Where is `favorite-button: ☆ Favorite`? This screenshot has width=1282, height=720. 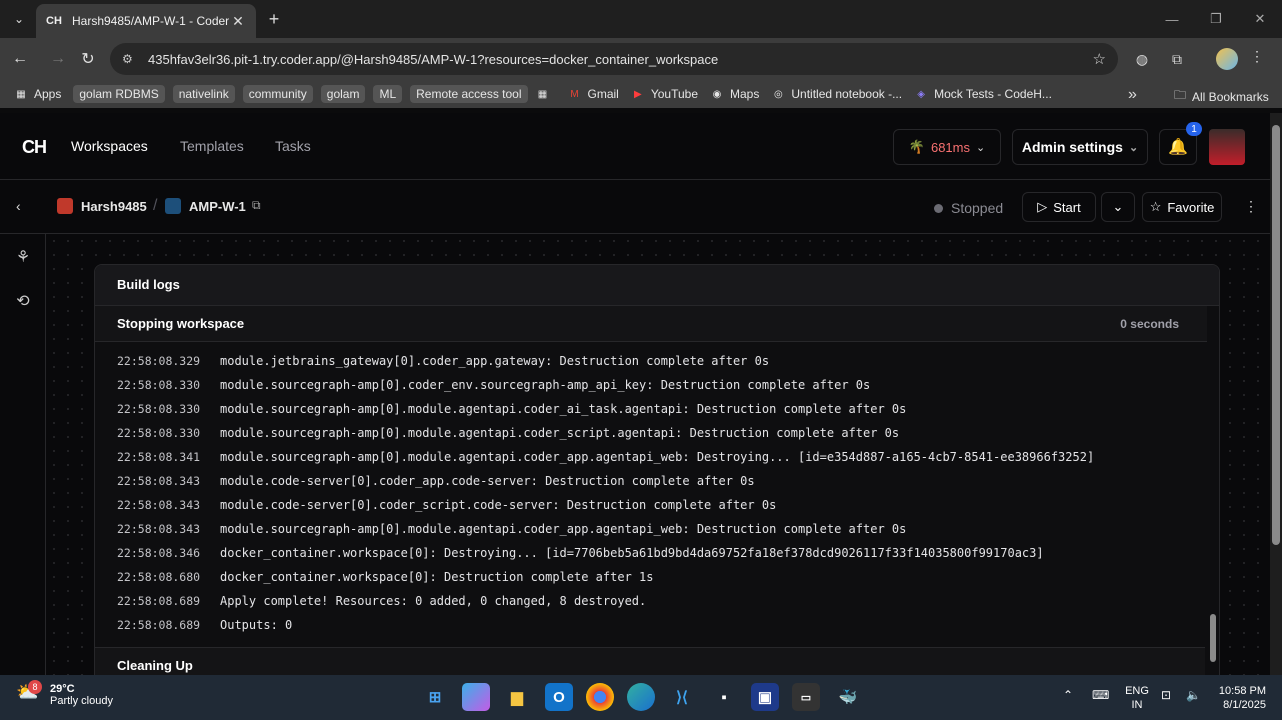 favorite-button: ☆ Favorite is located at coordinates (1182, 207).